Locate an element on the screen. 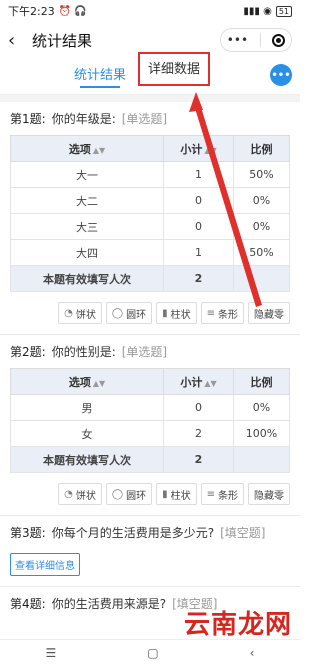  back-icon: ‹ is located at coordinates (18, 40).